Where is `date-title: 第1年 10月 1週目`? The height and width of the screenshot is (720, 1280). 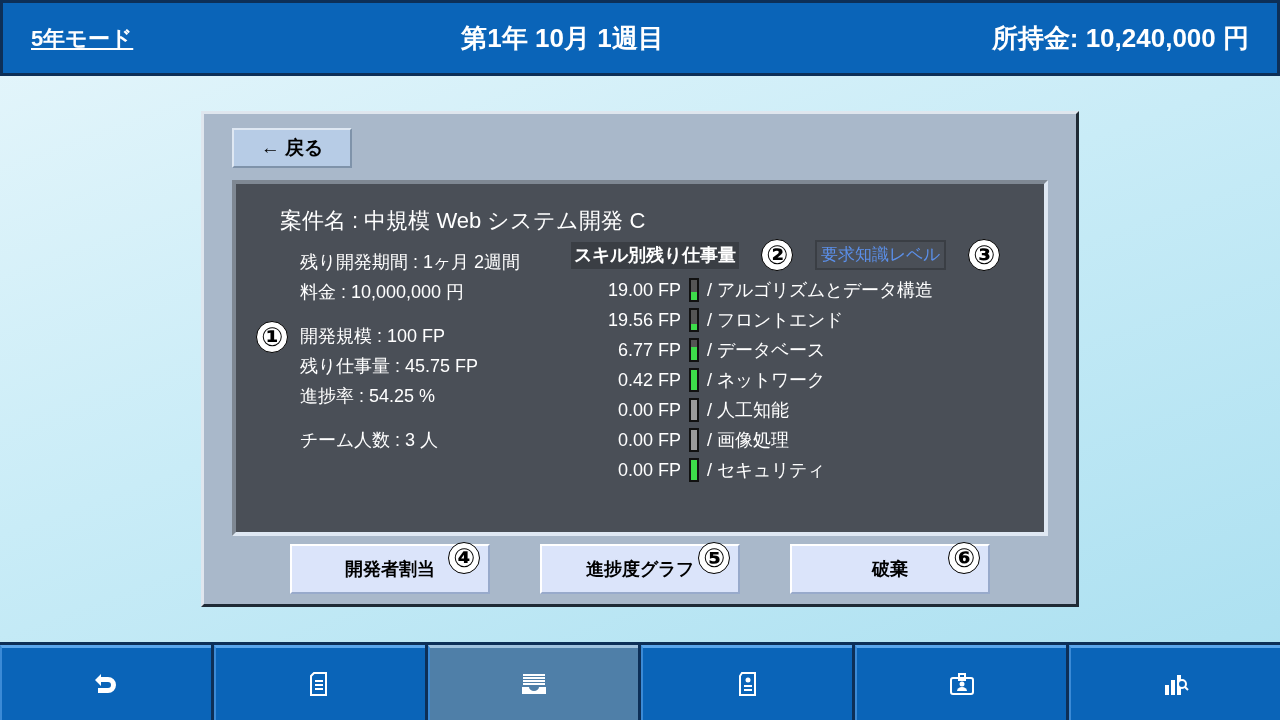
date-title: 第1年 10月 1週目 is located at coordinates (562, 38).